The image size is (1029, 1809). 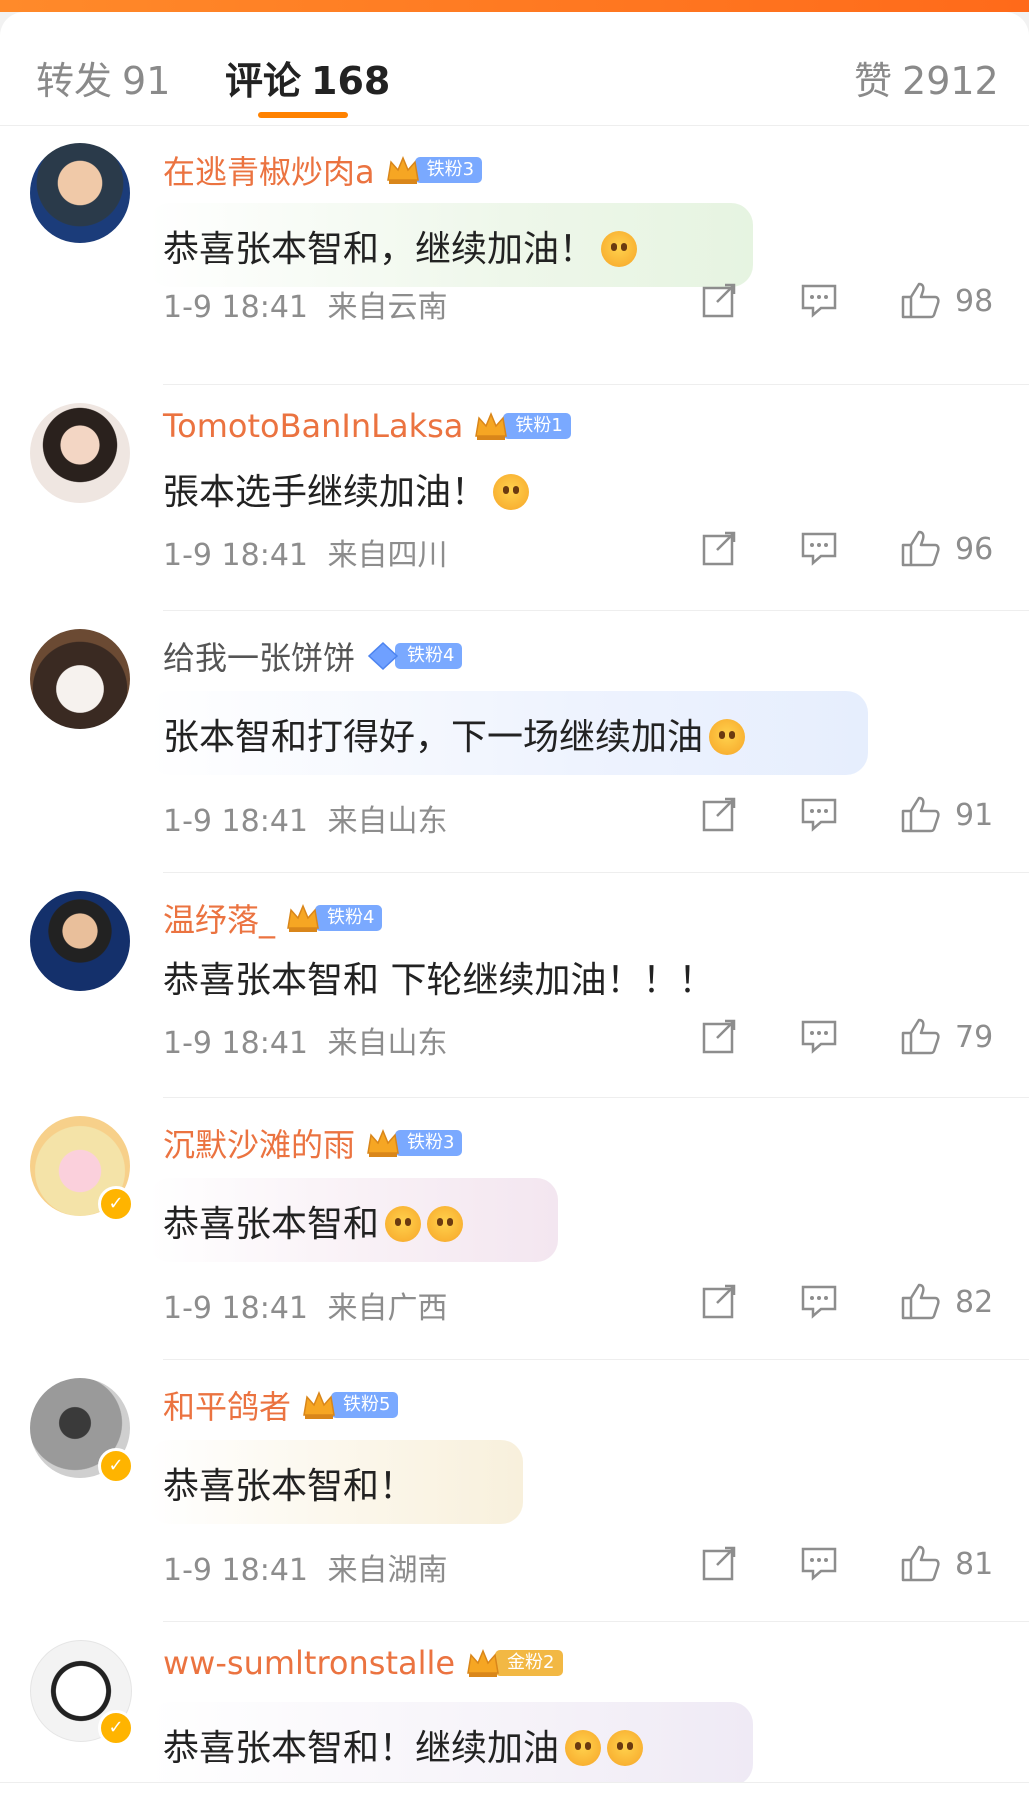 I want to click on tab-reposts: 转发 91, so click(x=103, y=77).